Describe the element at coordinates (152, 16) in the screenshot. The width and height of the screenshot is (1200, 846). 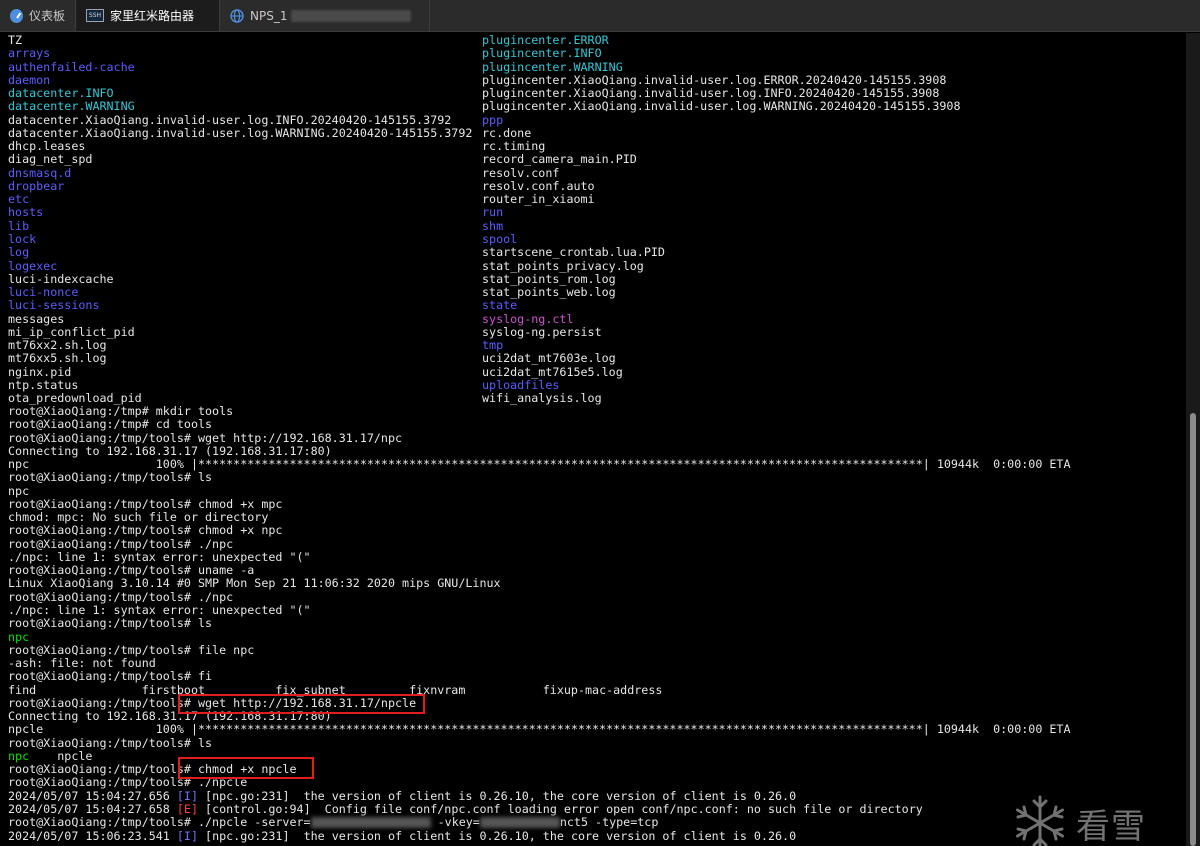
I see `tab-router-label: 家里红米路由器` at that location.